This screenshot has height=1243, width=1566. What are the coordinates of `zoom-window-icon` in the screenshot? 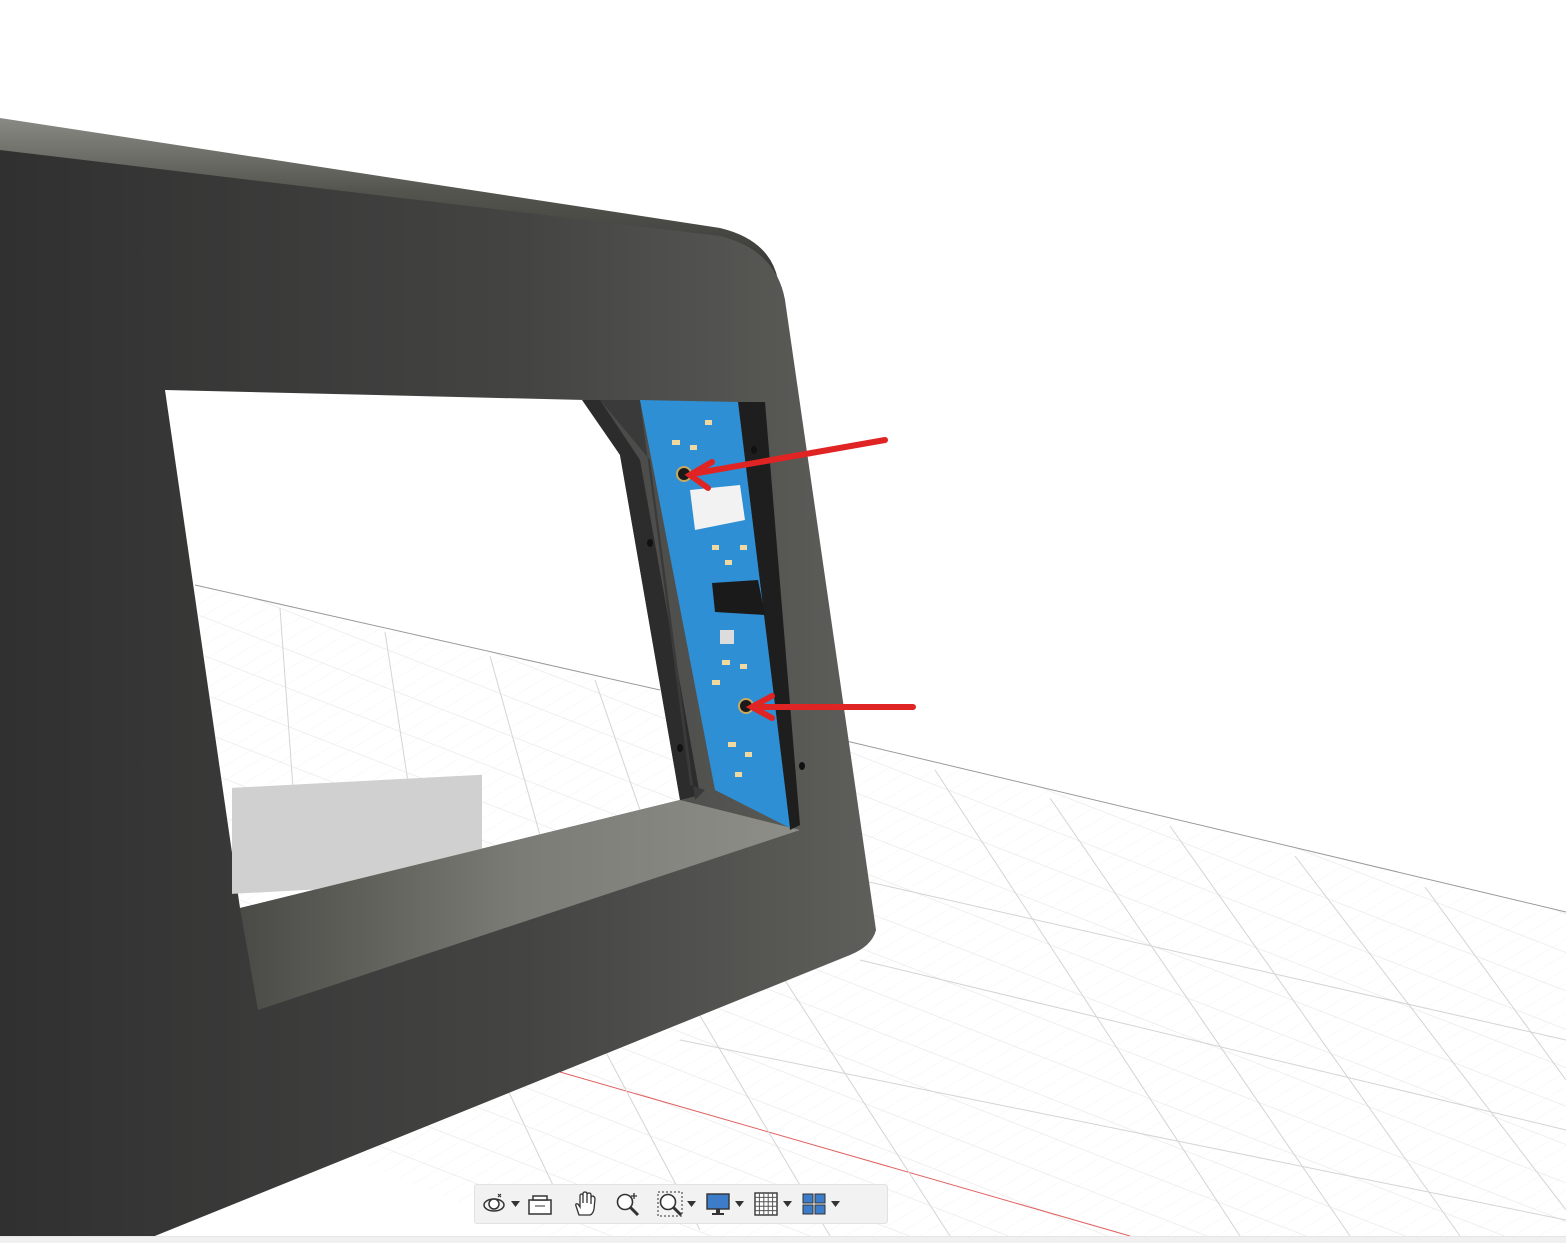 It's located at (670, 1204).